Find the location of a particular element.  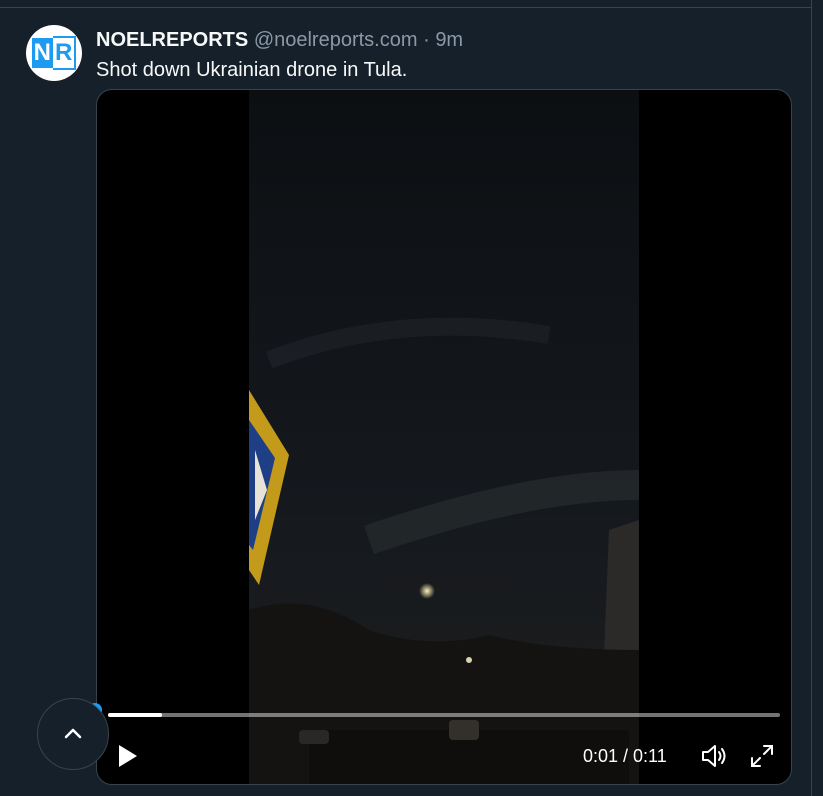

progress-bar is located at coordinates (444, 715).